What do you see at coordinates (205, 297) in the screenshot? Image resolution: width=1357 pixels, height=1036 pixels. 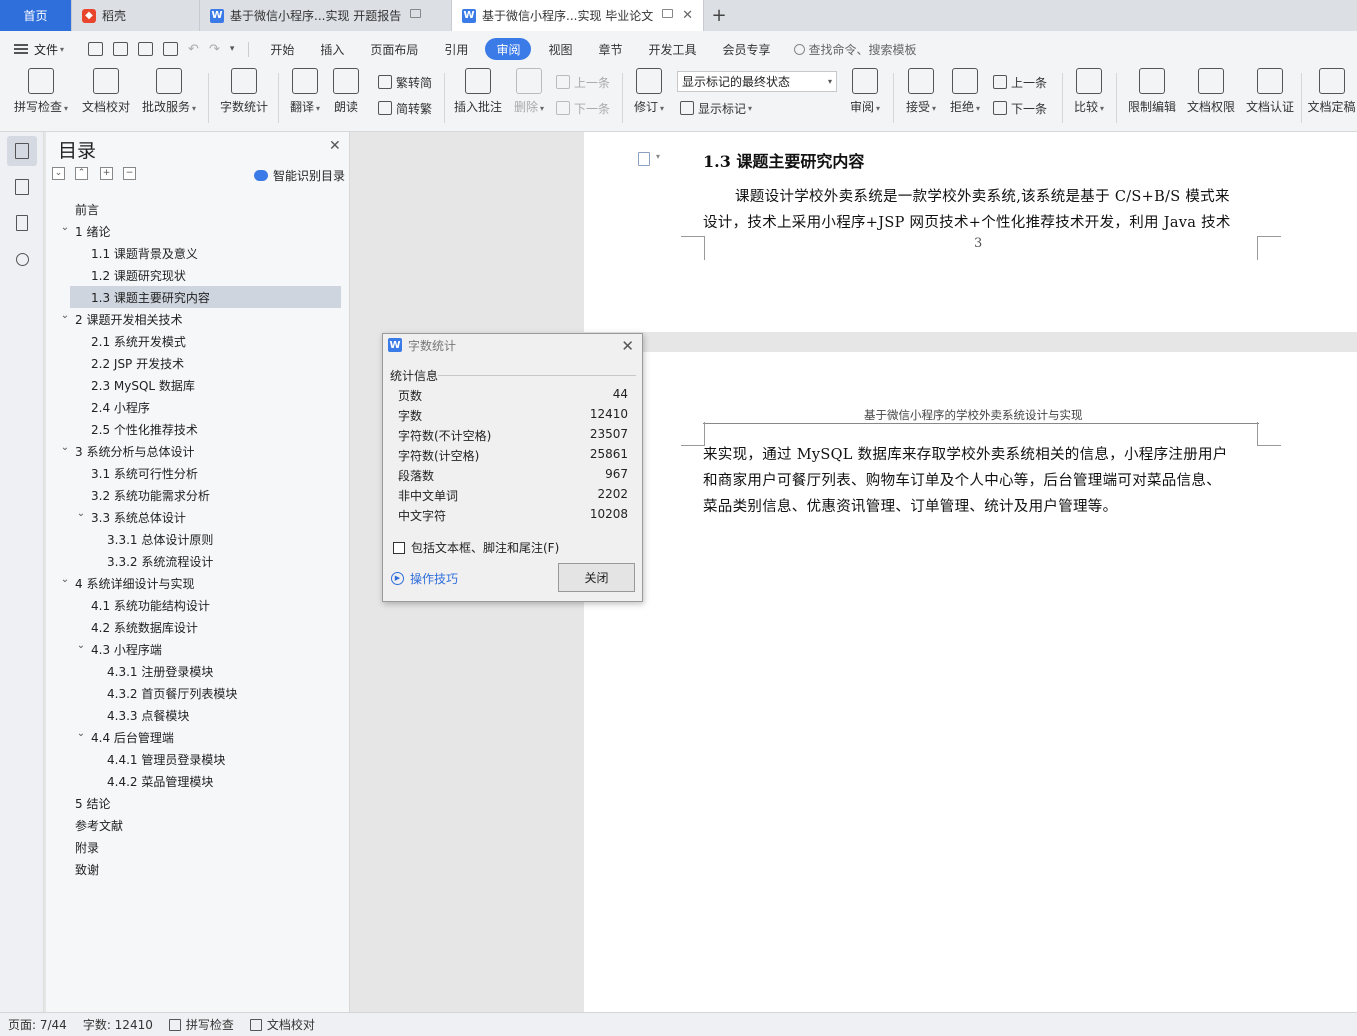 I see `toc-item: 1.3 课题主要研究内容` at bounding box center [205, 297].